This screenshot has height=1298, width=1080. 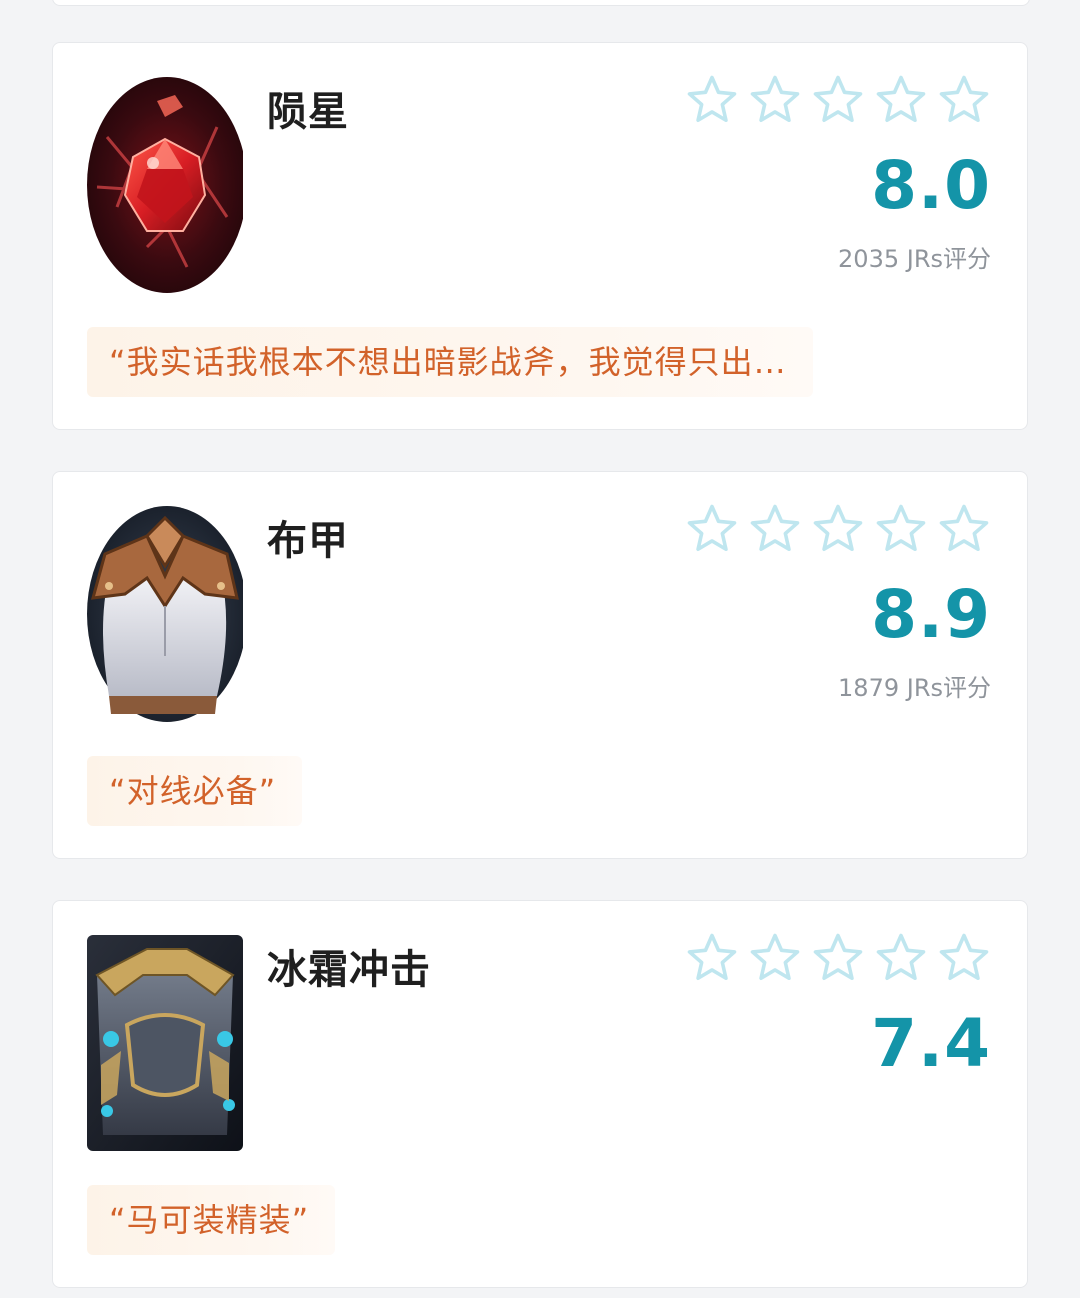 What do you see at coordinates (211, 1220) in the screenshot?
I see `top-comment-quote: “马可装精装”` at bounding box center [211, 1220].